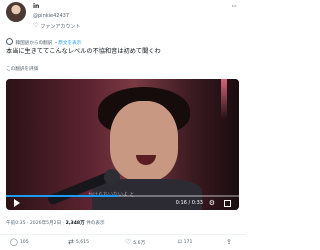 The image size is (320, 250). What do you see at coordinates (24, 242) in the screenshot?
I see `reply-count: 105` at bounding box center [24, 242].